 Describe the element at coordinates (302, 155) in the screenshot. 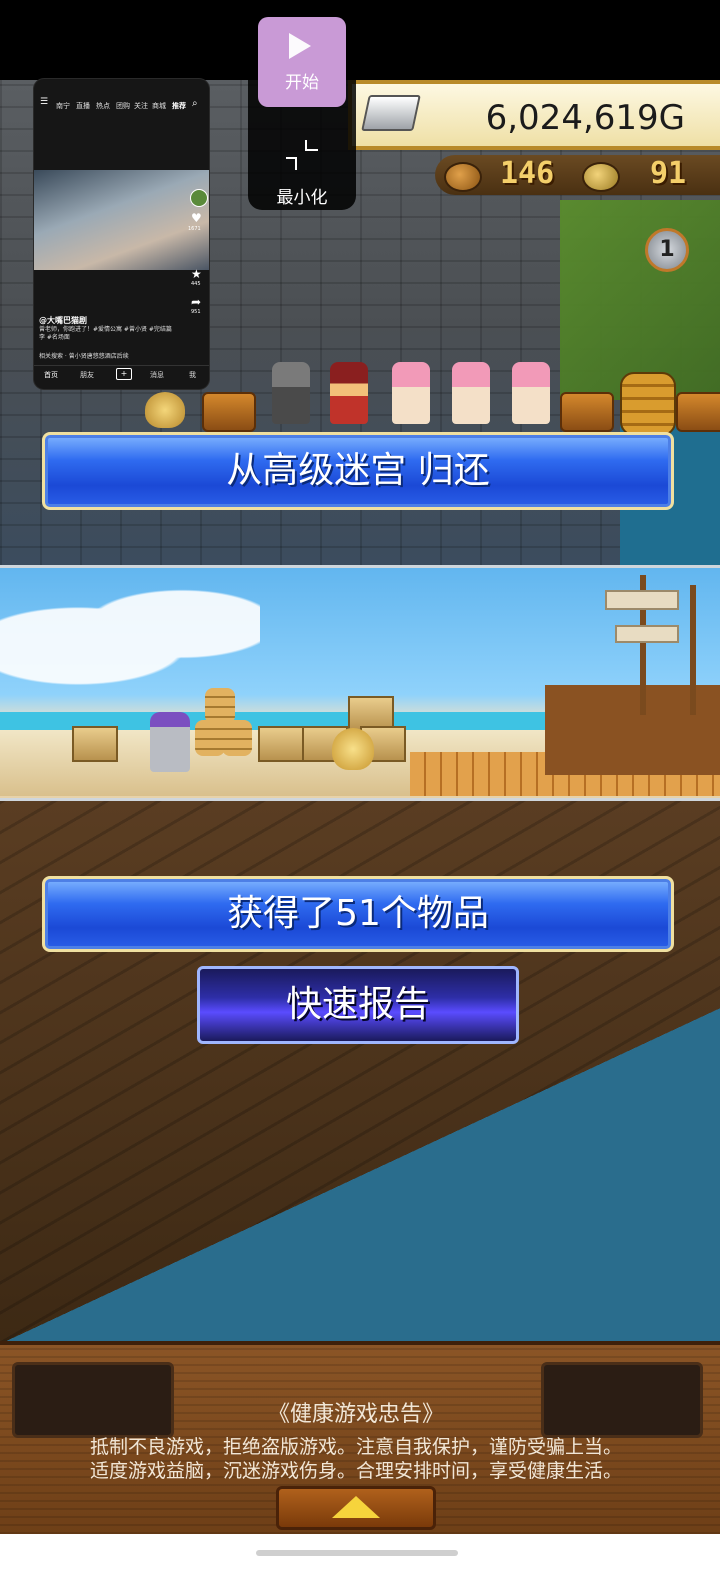

I see `minimize-icon` at that location.